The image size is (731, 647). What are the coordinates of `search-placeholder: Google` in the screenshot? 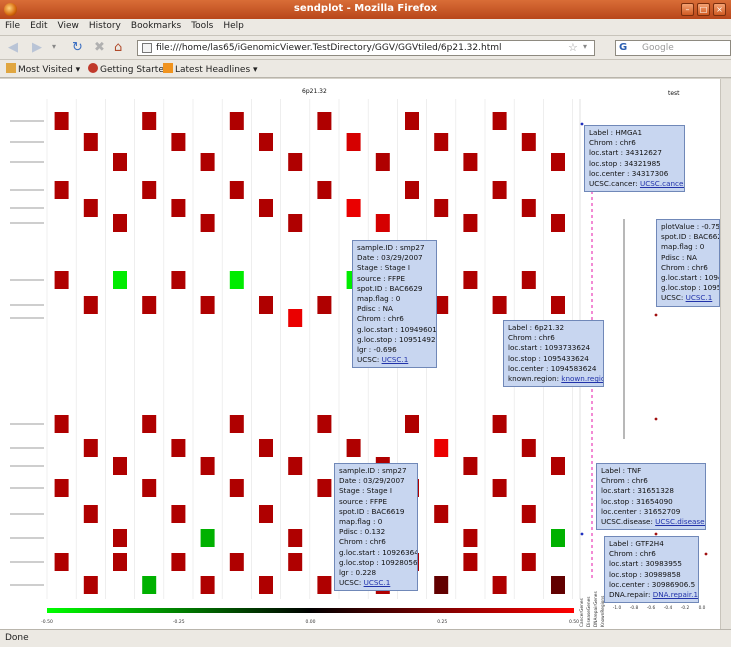 It's located at (658, 48).